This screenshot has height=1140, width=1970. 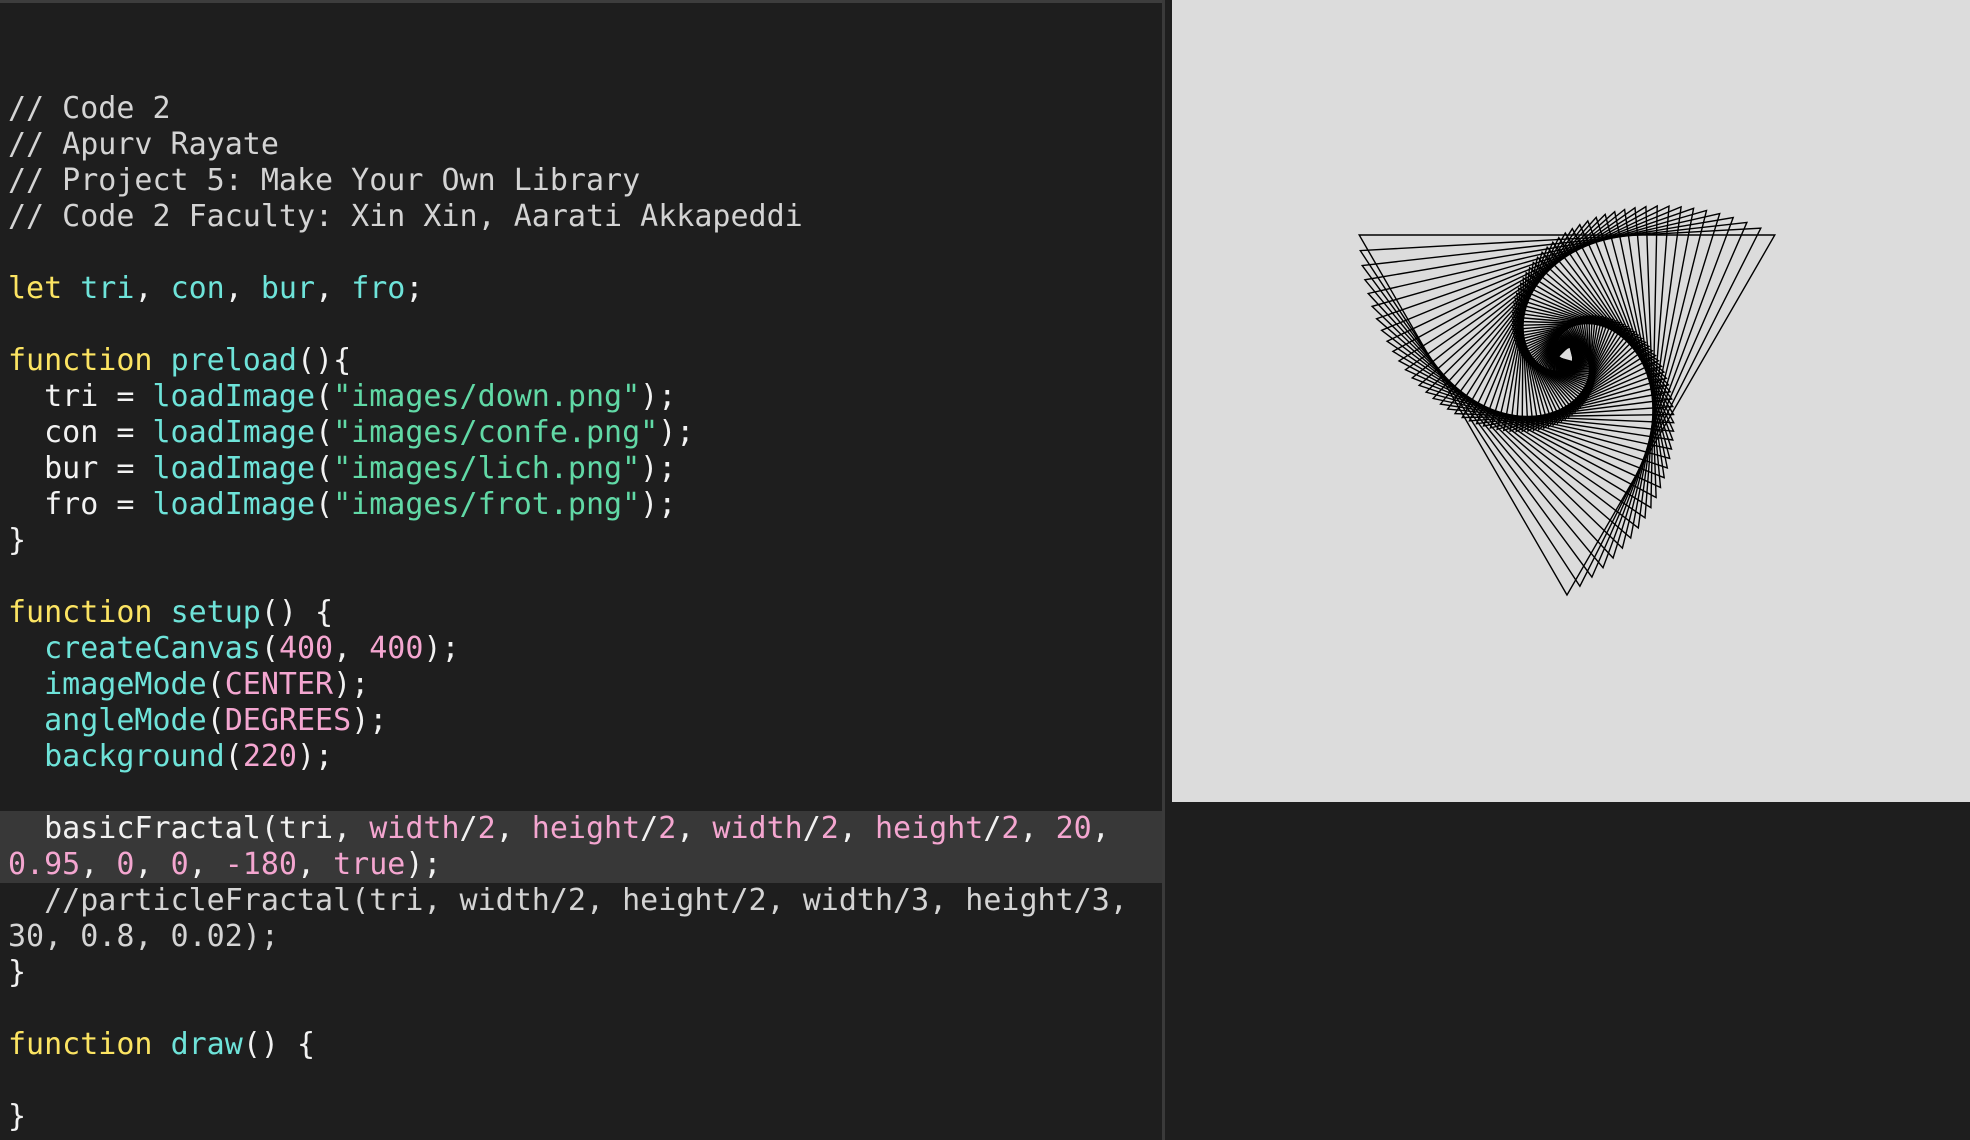 I want to click on code-line: con = loadImage("images/confe.png");, so click(x=581, y=433).